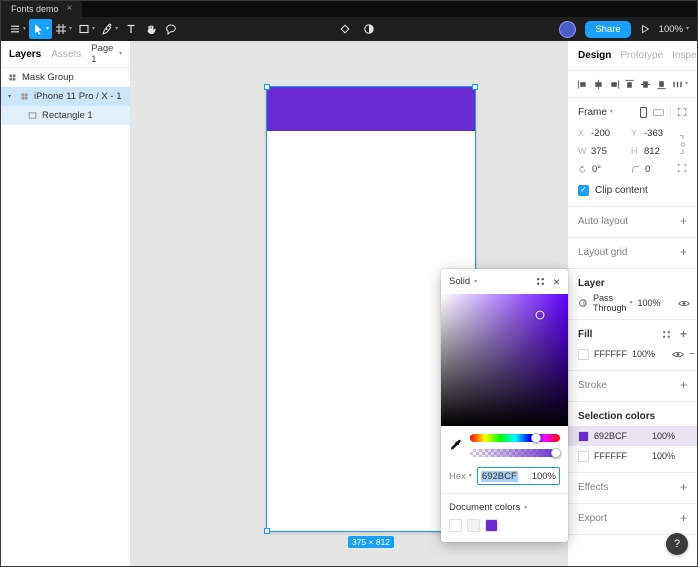  I want to click on height-input: H 812, so click(657, 151).